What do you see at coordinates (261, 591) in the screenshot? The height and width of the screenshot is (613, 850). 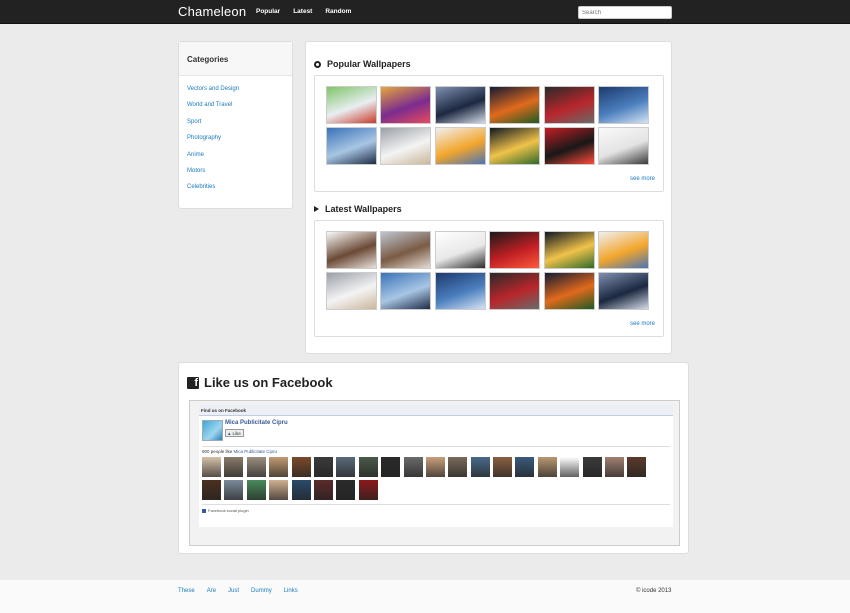 I see `footer-link: Dummy` at bounding box center [261, 591].